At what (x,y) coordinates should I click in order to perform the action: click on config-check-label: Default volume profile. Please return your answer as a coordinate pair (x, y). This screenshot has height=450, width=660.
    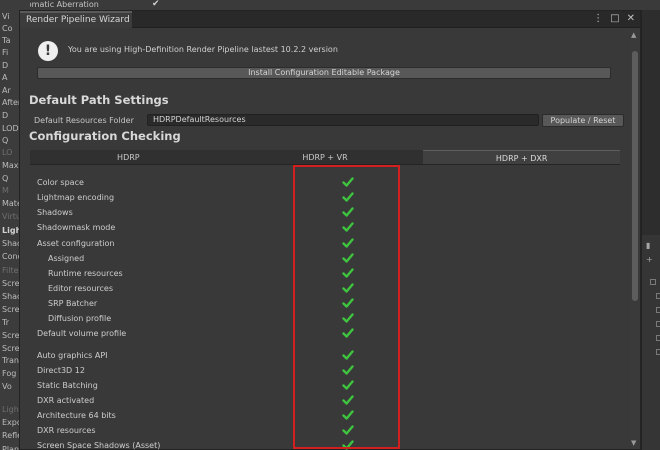
    Looking at the image, I should click on (82, 333).